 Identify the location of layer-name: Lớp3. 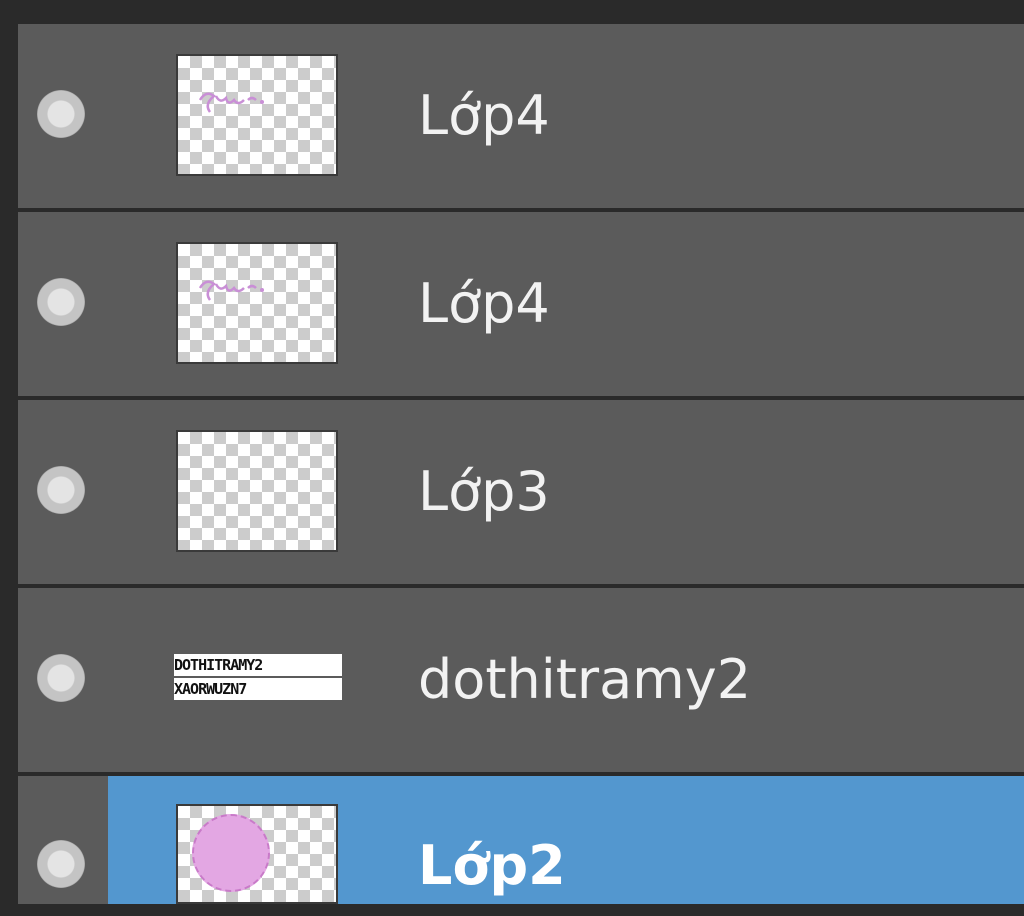
(484, 491).